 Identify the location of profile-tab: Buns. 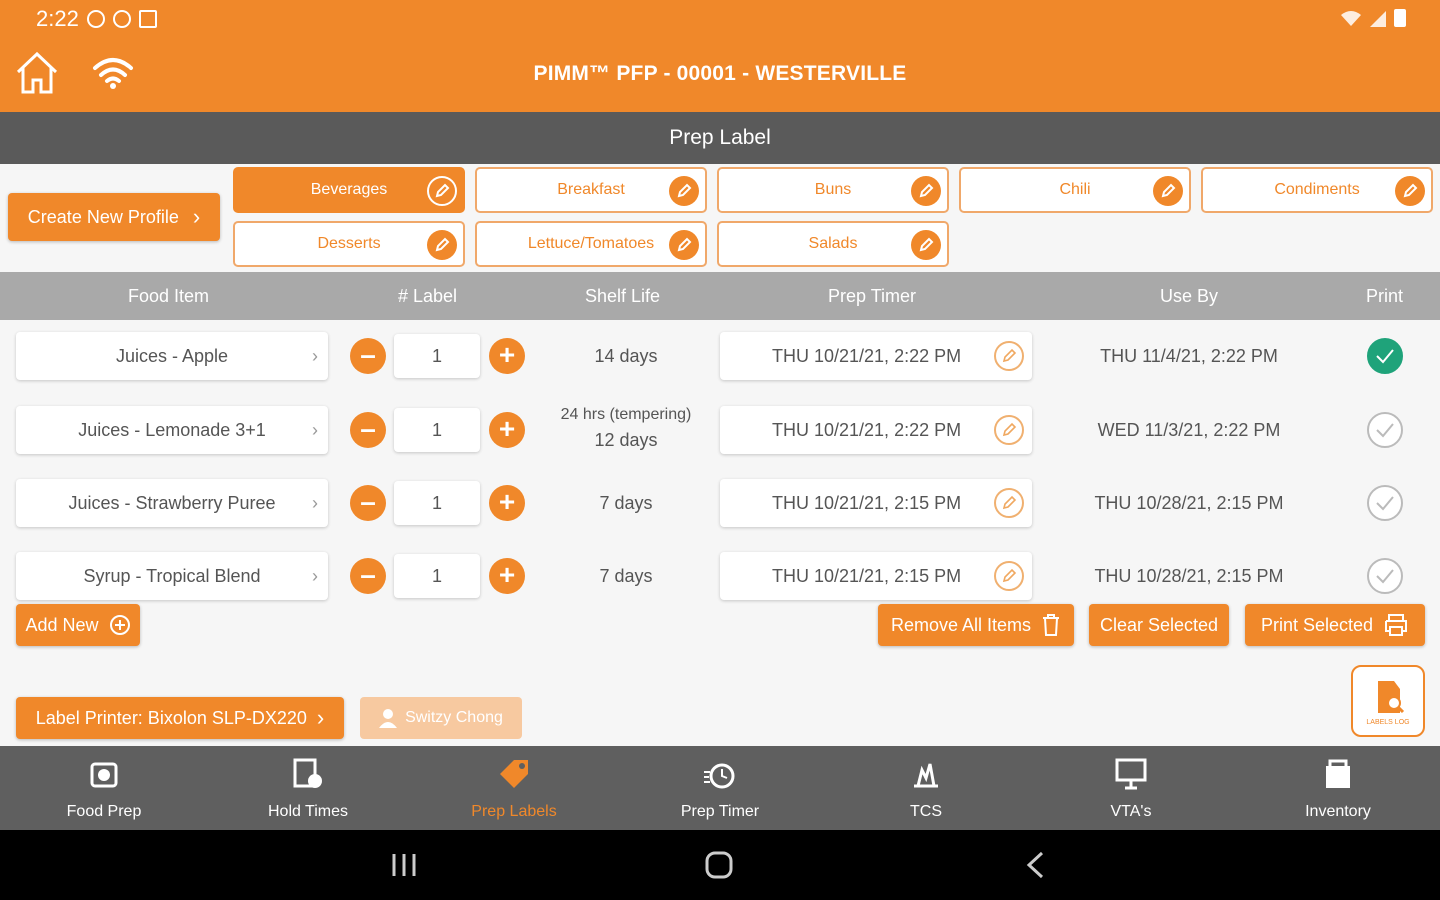
(833, 190).